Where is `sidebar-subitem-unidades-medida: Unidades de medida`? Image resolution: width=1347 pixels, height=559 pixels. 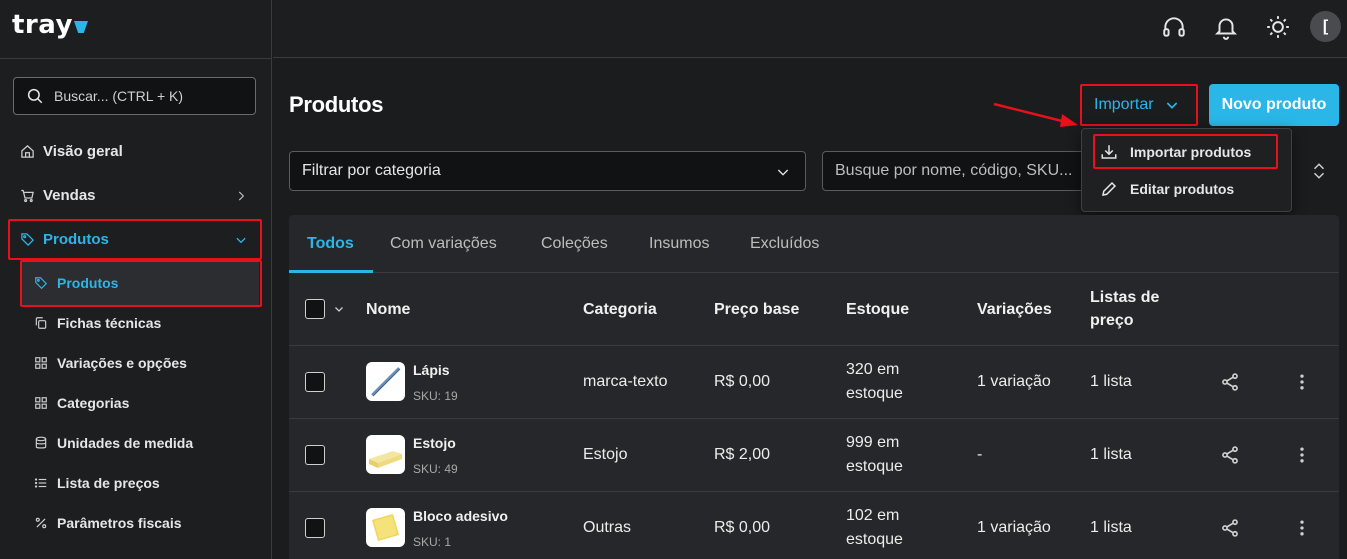
sidebar-subitem-unidades-medida: Unidades de medida is located at coordinates (113, 443).